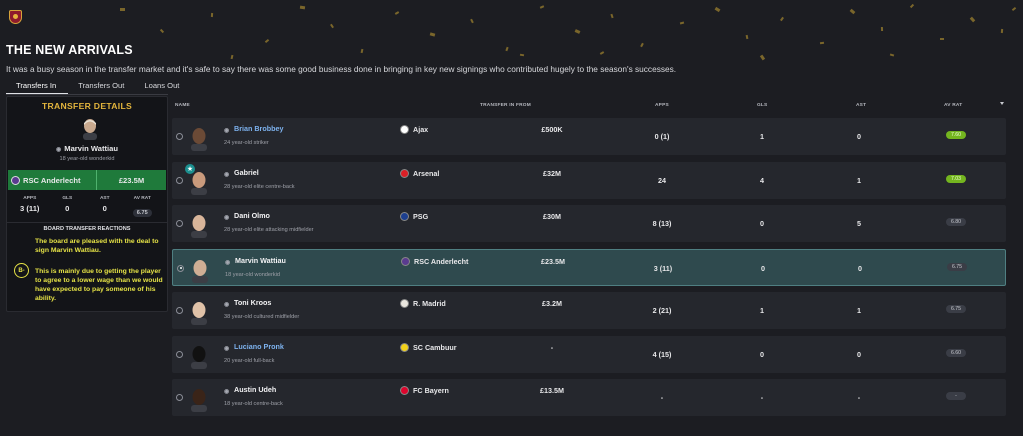 Image resolution: width=1023 pixels, height=436 pixels. Describe the element at coordinates (956, 222) in the screenshot. I see `rating-badge: 6.80` at that location.